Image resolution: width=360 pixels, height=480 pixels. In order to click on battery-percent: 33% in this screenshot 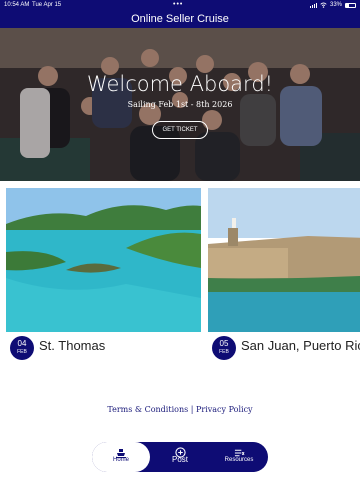, I will do `click(335, 5)`.